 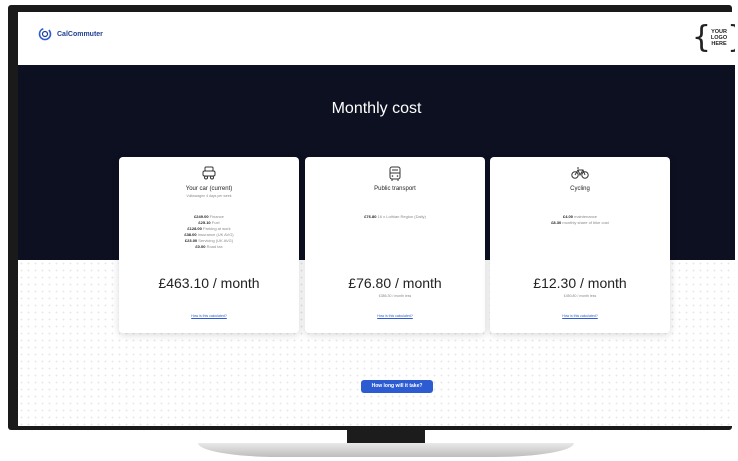 What do you see at coordinates (386, 450) in the screenshot?
I see `monitor-stand-base` at bounding box center [386, 450].